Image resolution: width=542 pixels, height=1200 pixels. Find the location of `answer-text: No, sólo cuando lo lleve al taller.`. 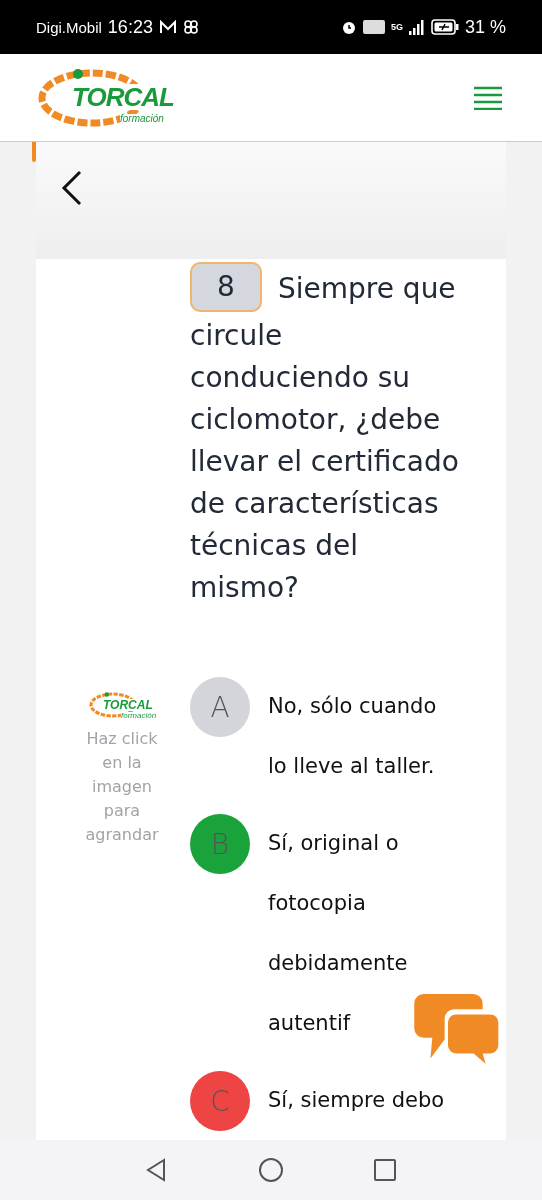

answer-text: No, sólo cuando lo lleve al taller. is located at coordinates (353, 736).